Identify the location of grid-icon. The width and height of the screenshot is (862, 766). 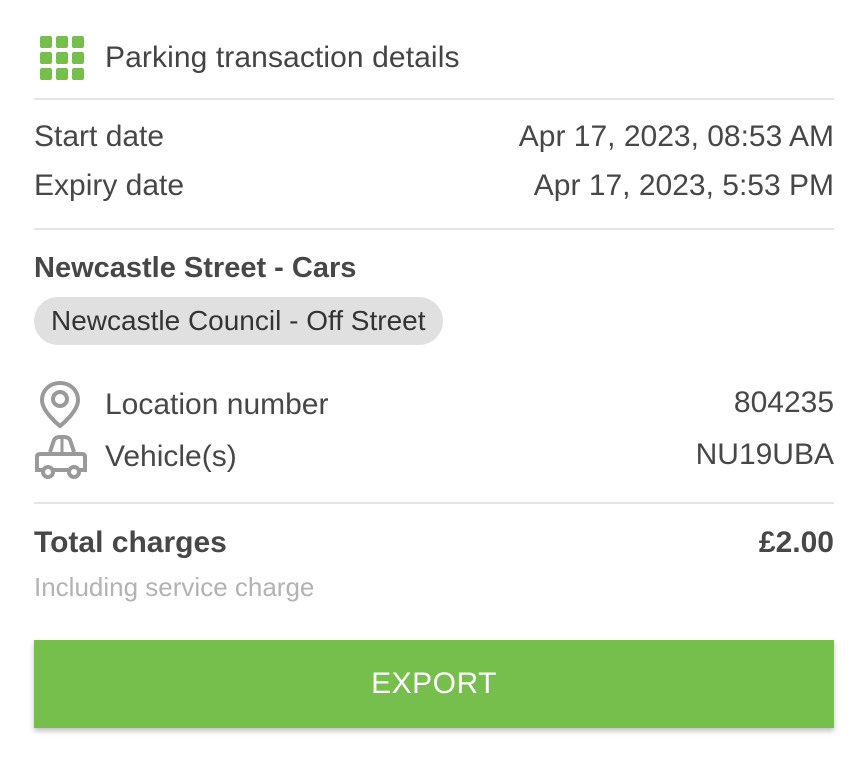
(62, 58).